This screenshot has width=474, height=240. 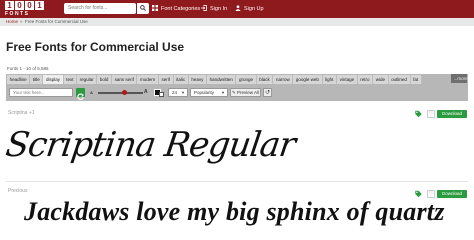 What do you see at coordinates (283, 79) in the screenshot?
I see `tab-narrow: narrow` at bounding box center [283, 79].